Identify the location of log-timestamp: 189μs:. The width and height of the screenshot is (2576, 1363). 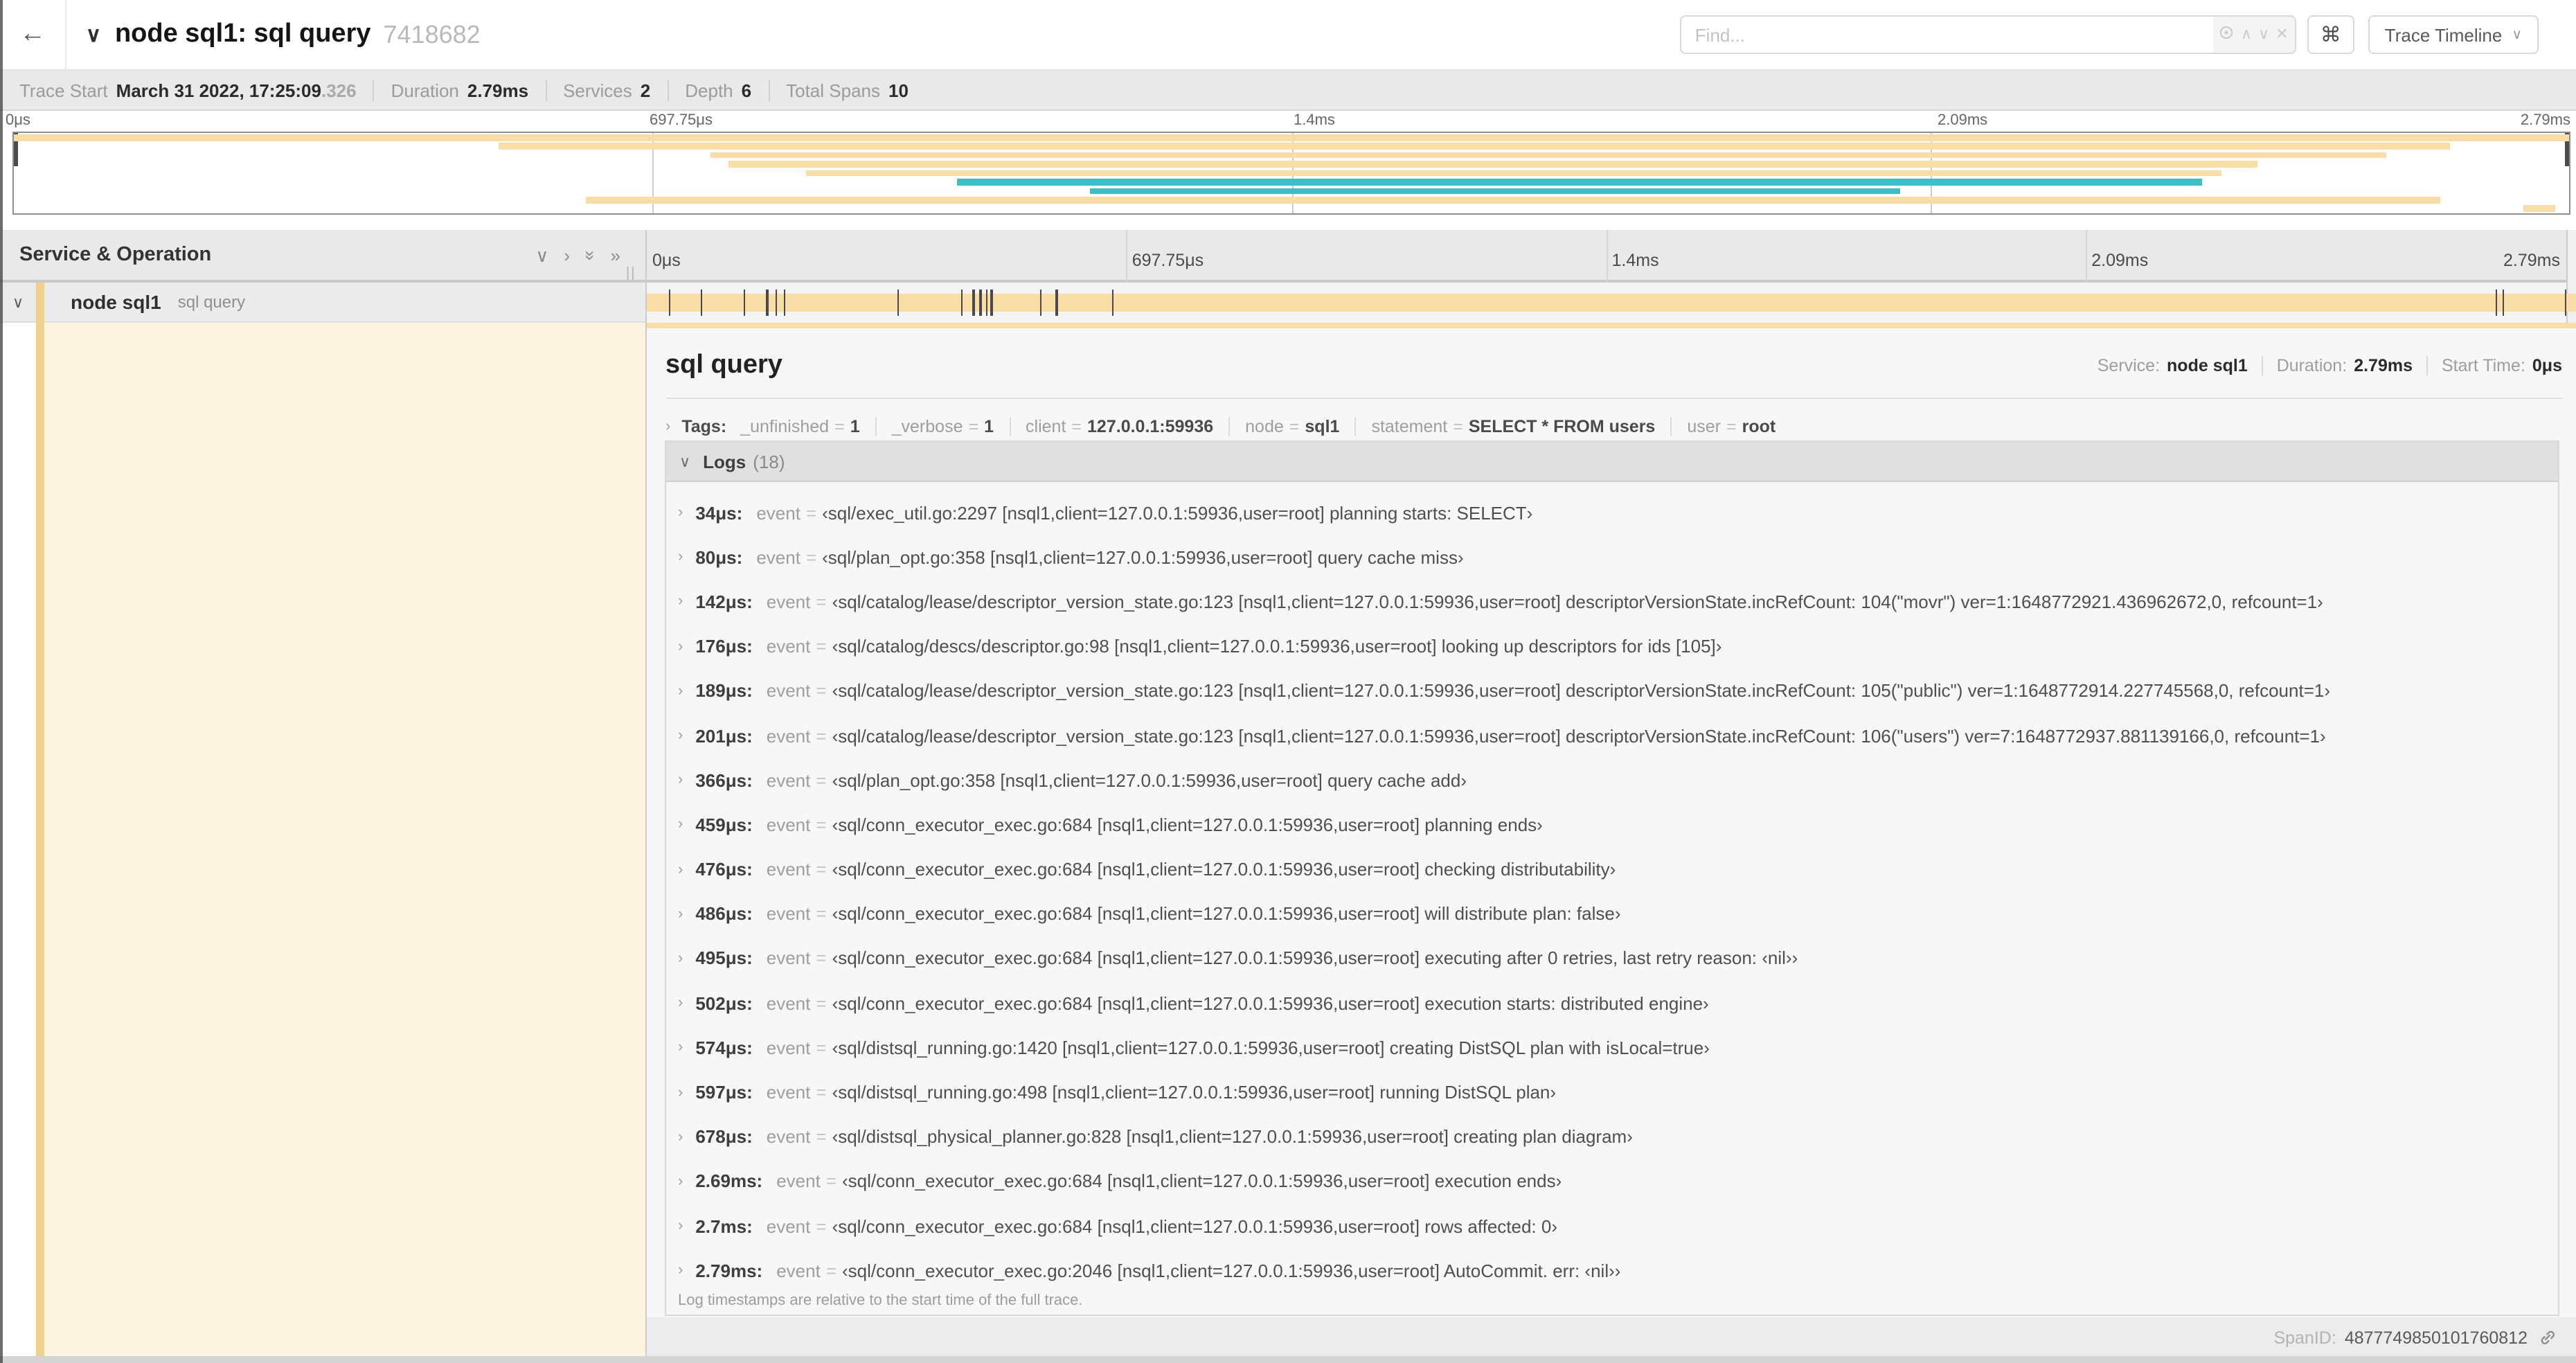
(724, 691).